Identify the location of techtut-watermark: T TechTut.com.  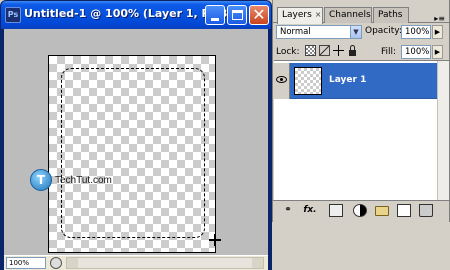
(71, 180).